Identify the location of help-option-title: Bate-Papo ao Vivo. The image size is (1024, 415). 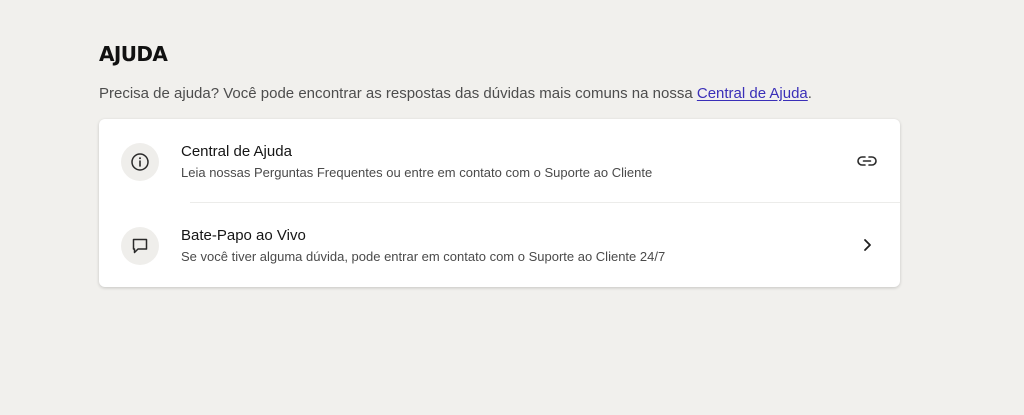
(243, 235).